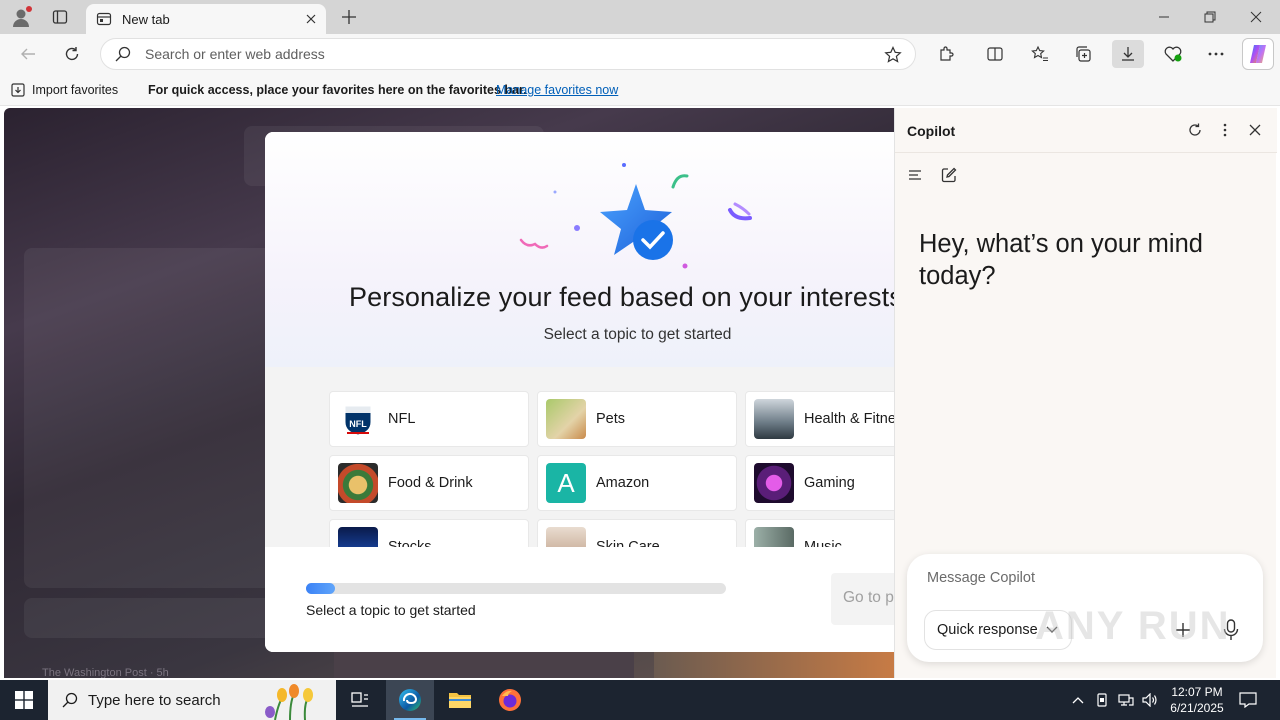 Image resolution: width=1280 pixels, height=720 pixels. Describe the element at coordinates (495, 54) in the screenshot. I see `address-input` at that location.